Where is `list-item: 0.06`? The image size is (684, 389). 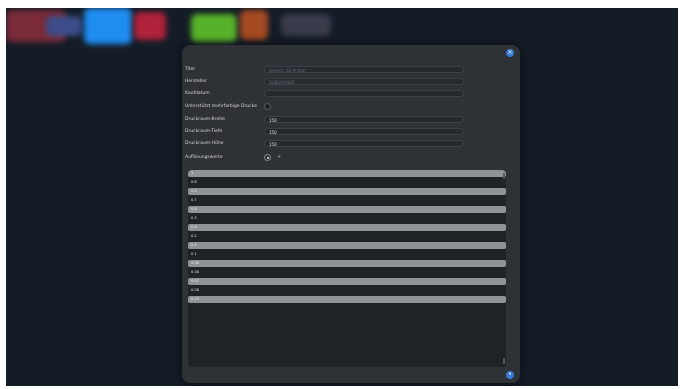 list-item: 0.06 is located at coordinates (347, 263).